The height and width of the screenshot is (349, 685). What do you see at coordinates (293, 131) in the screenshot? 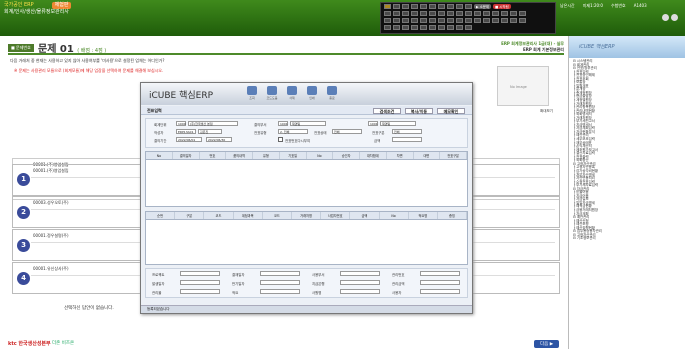
I see `cust-select: 2. 전체` at bounding box center [293, 131].